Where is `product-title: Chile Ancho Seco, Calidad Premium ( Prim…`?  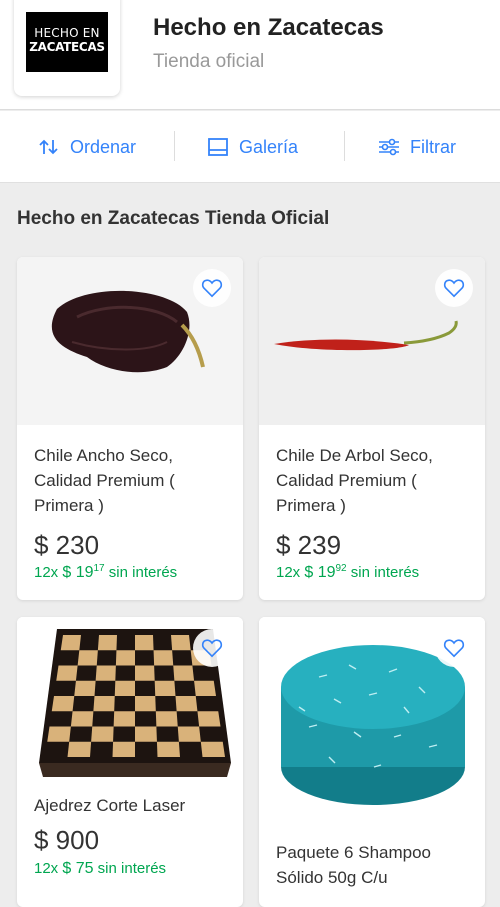 product-title: Chile Ancho Seco, Calidad Premium ( Prim… is located at coordinates (131, 480).